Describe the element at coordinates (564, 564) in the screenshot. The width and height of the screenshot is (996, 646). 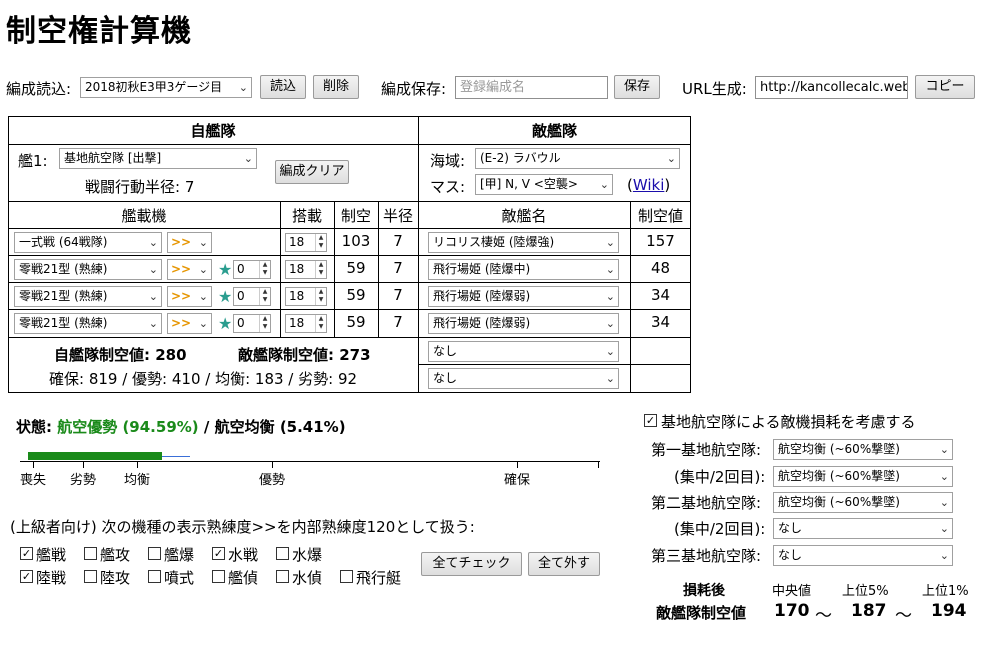
I see `uncheck-all-button: 全て外す` at that location.